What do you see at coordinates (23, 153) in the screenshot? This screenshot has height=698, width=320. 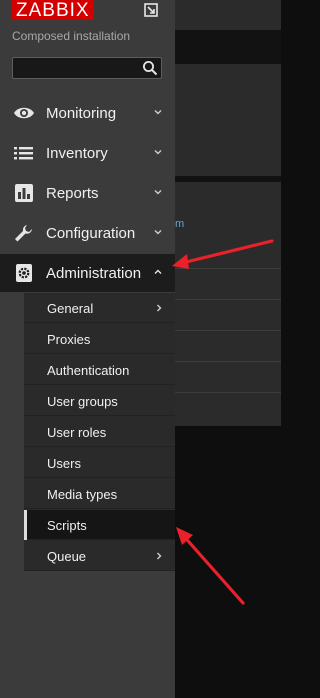 I see `list-icon` at bounding box center [23, 153].